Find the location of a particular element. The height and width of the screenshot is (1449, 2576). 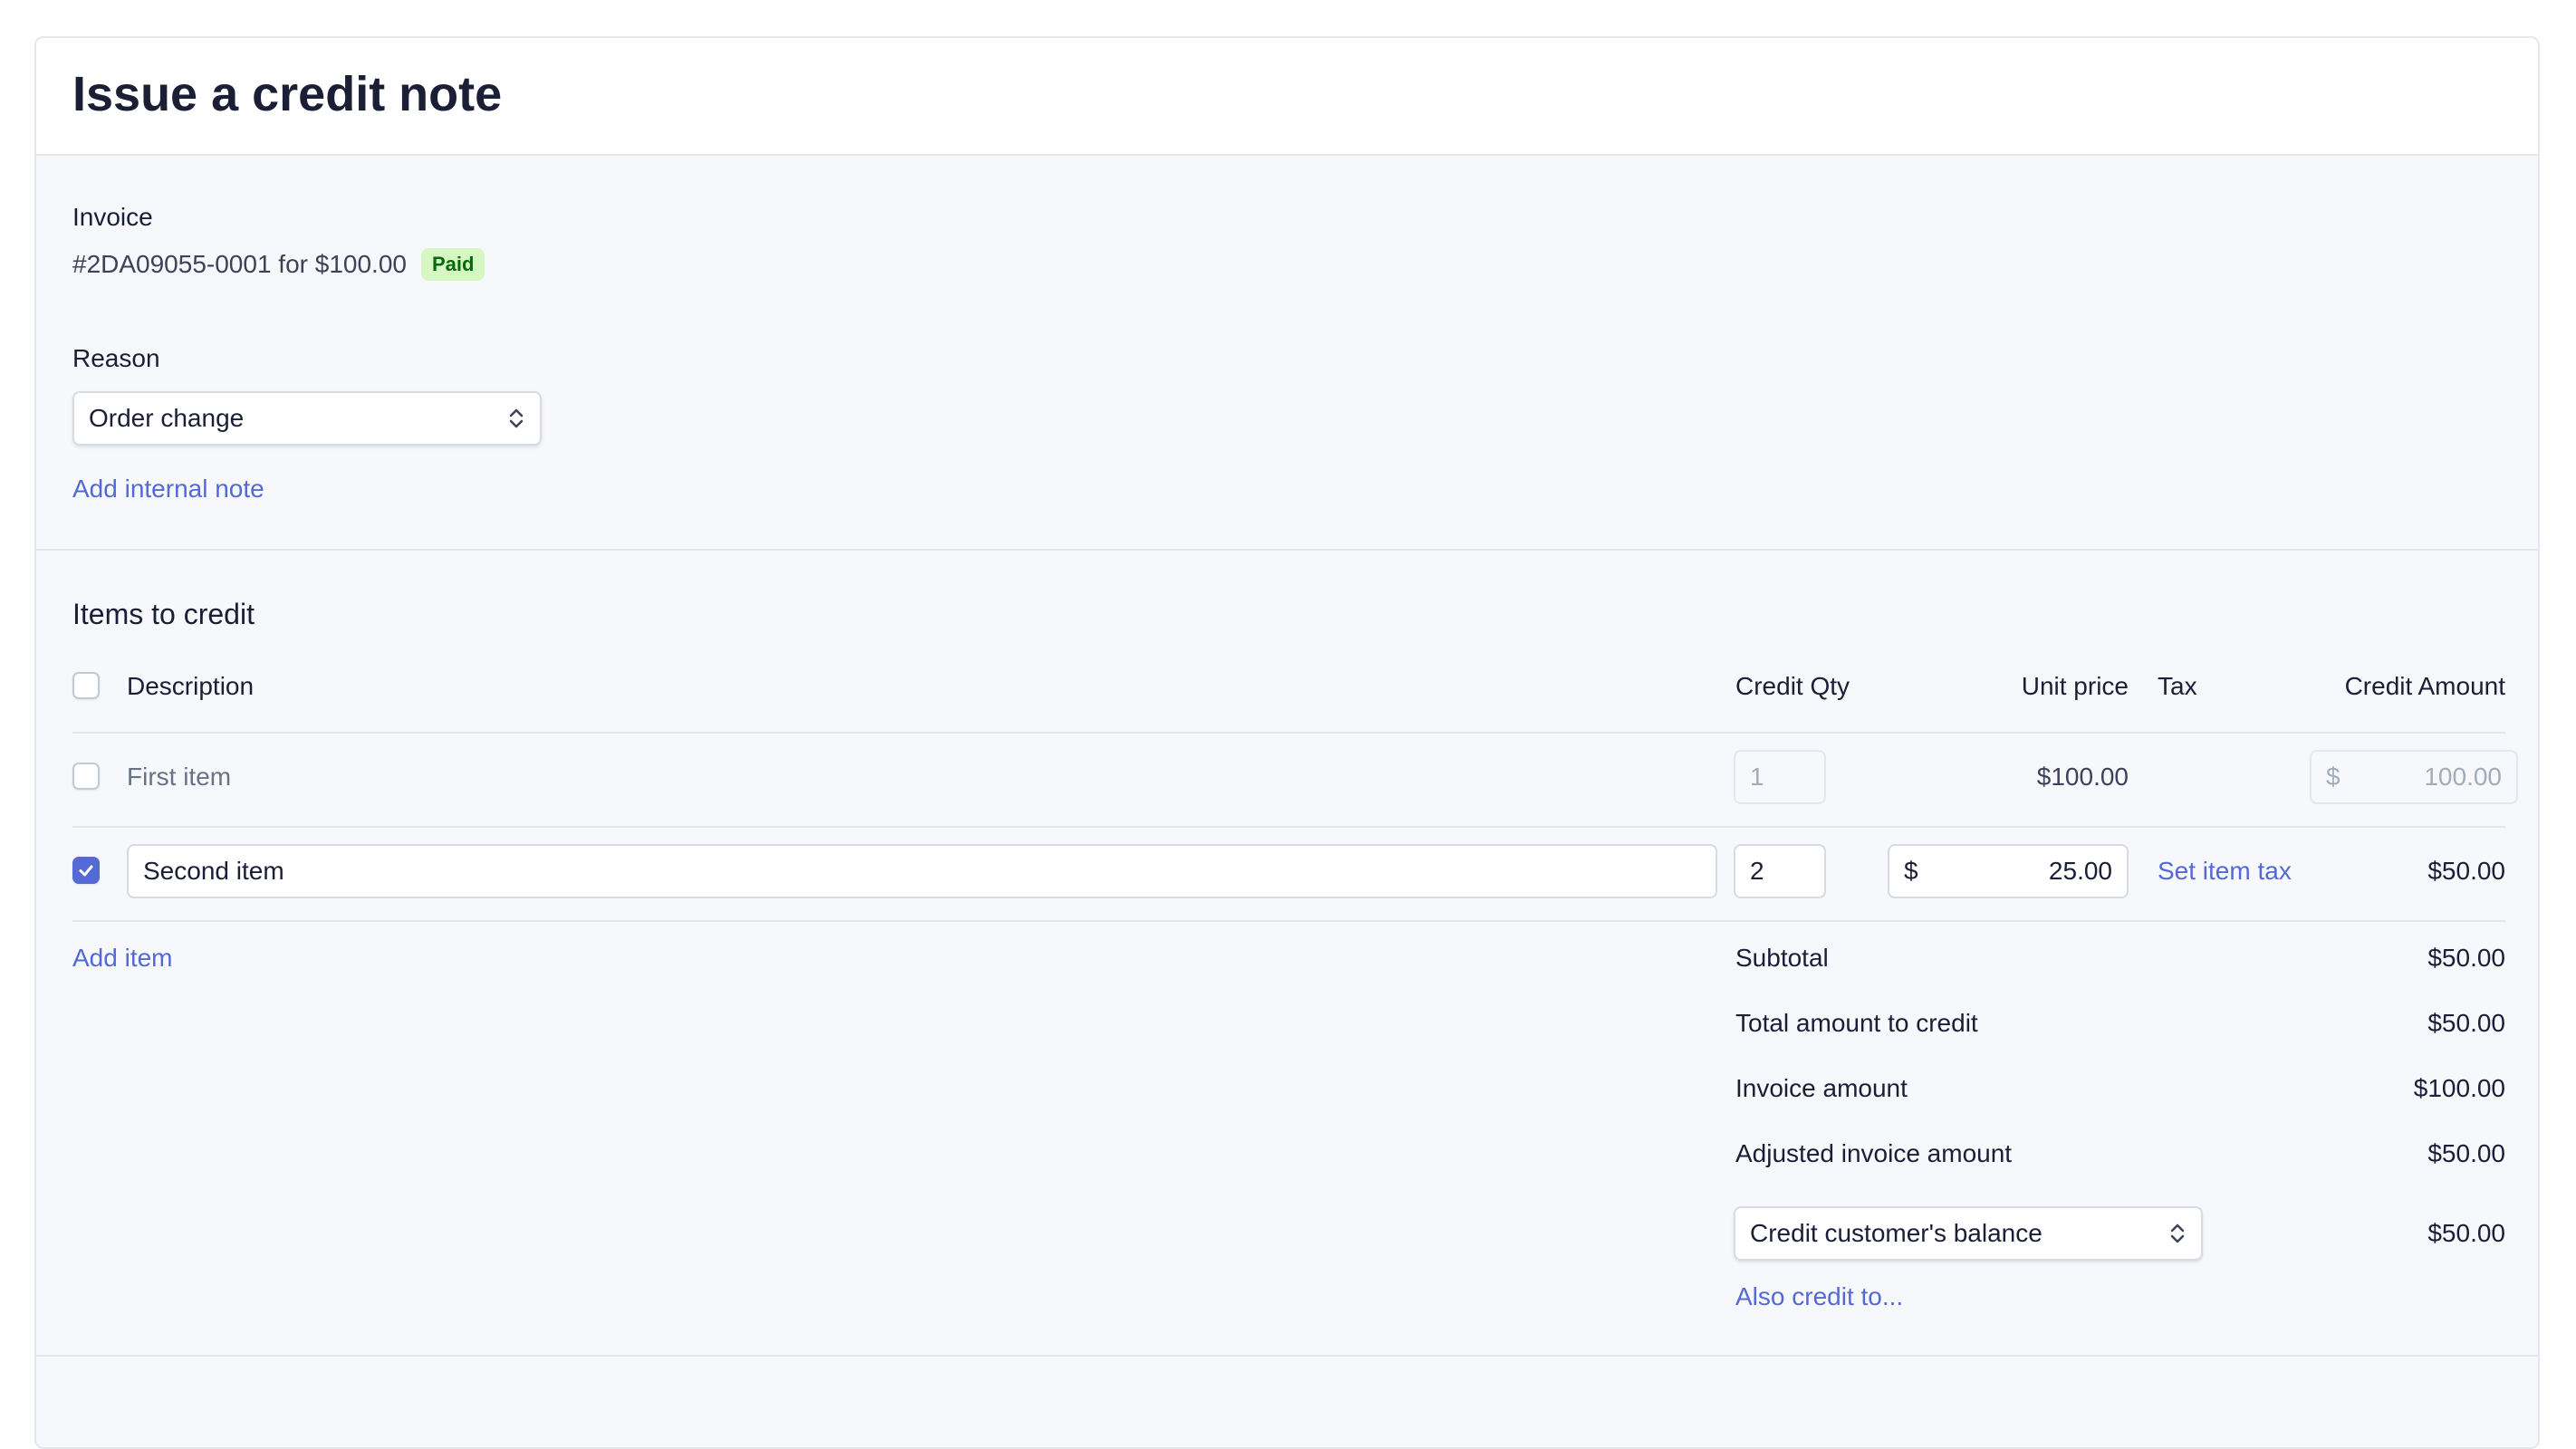

credit-amount-second: $50.00 is located at coordinates (2466, 871).